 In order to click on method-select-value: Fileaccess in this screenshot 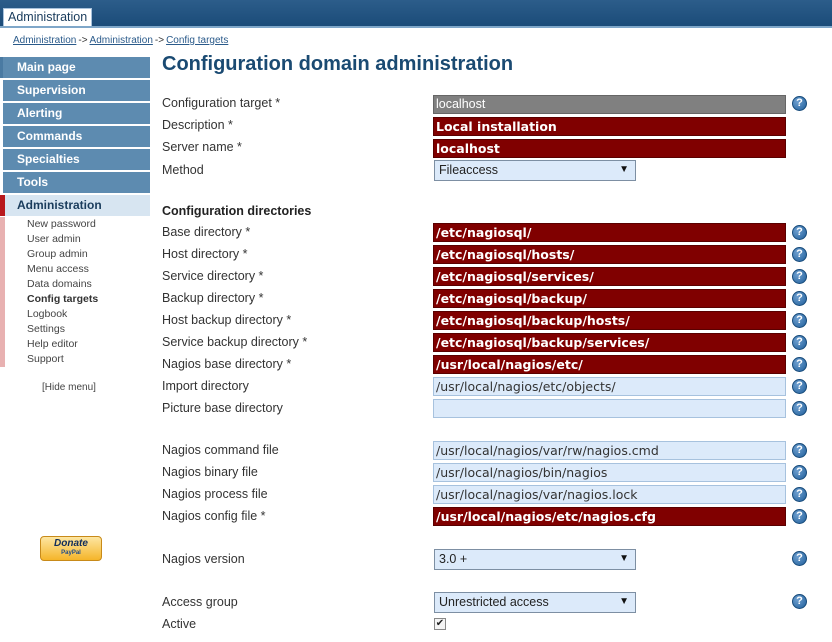, I will do `click(469, 170)`.